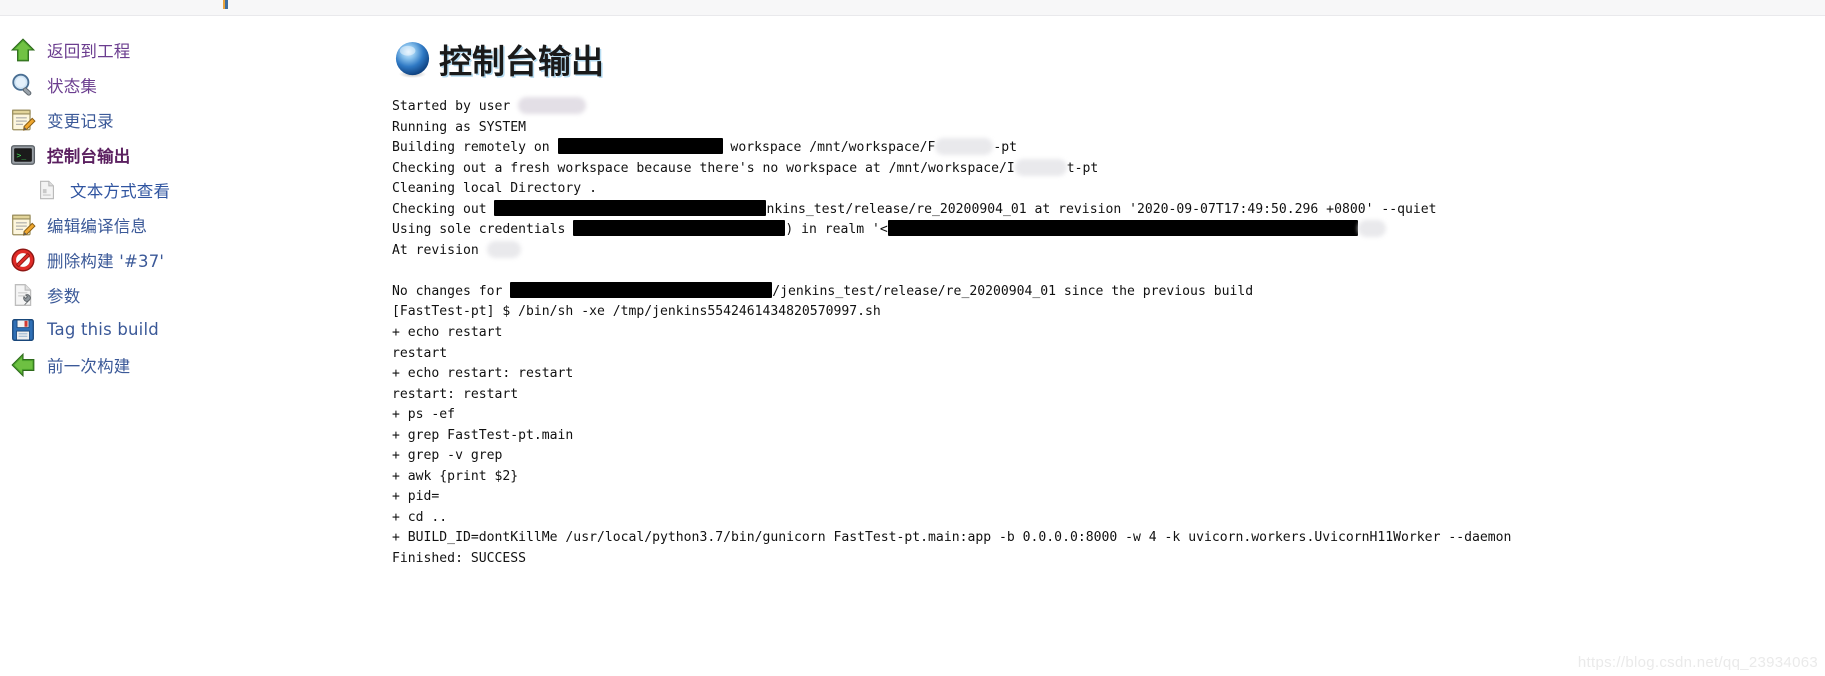  Describe the element at coordinates (47, 190) in the screenshot. I see `document-plain-icon` at that location.